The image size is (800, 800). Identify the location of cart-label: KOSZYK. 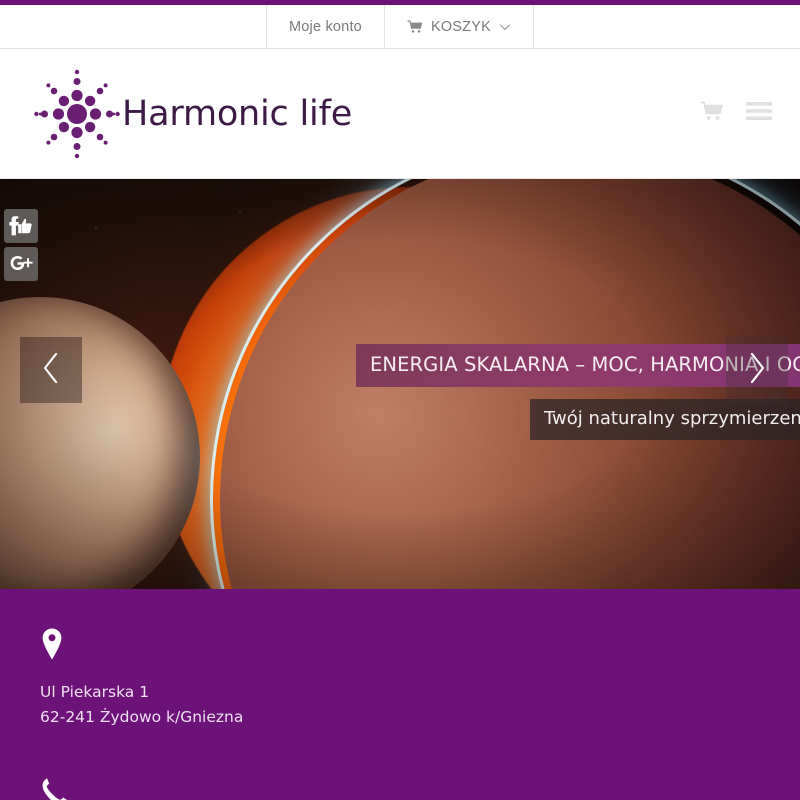
(460, 26).